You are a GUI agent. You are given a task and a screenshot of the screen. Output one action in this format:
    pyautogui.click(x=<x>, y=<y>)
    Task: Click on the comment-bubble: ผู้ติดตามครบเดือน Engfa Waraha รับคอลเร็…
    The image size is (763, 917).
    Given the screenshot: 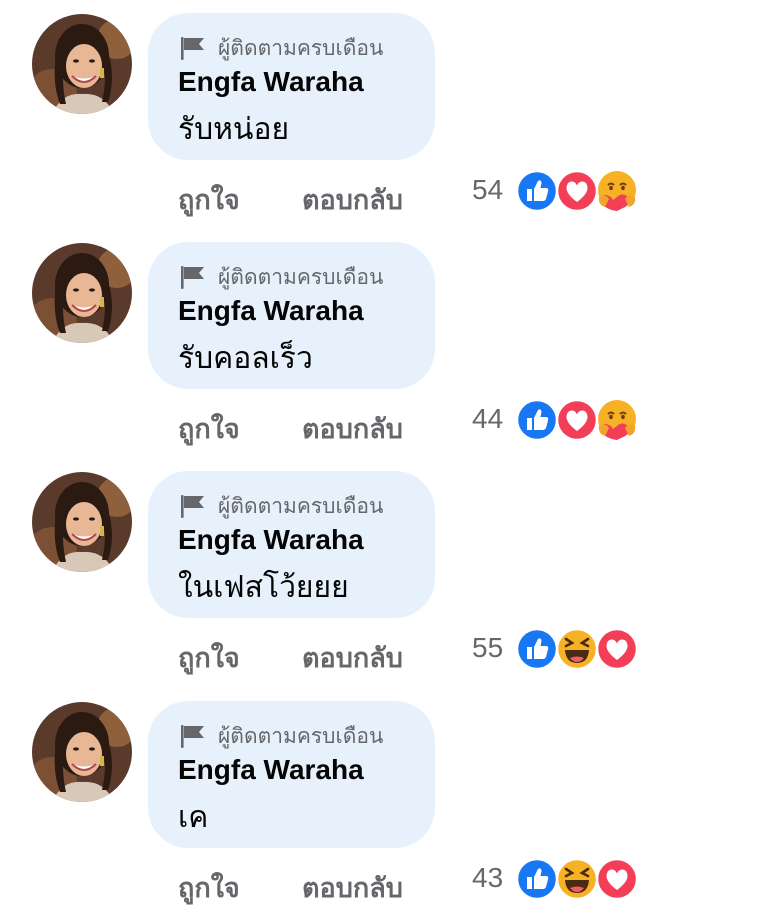 What is the action you would take?
    pyautogui.click(x=291, y=315)
    